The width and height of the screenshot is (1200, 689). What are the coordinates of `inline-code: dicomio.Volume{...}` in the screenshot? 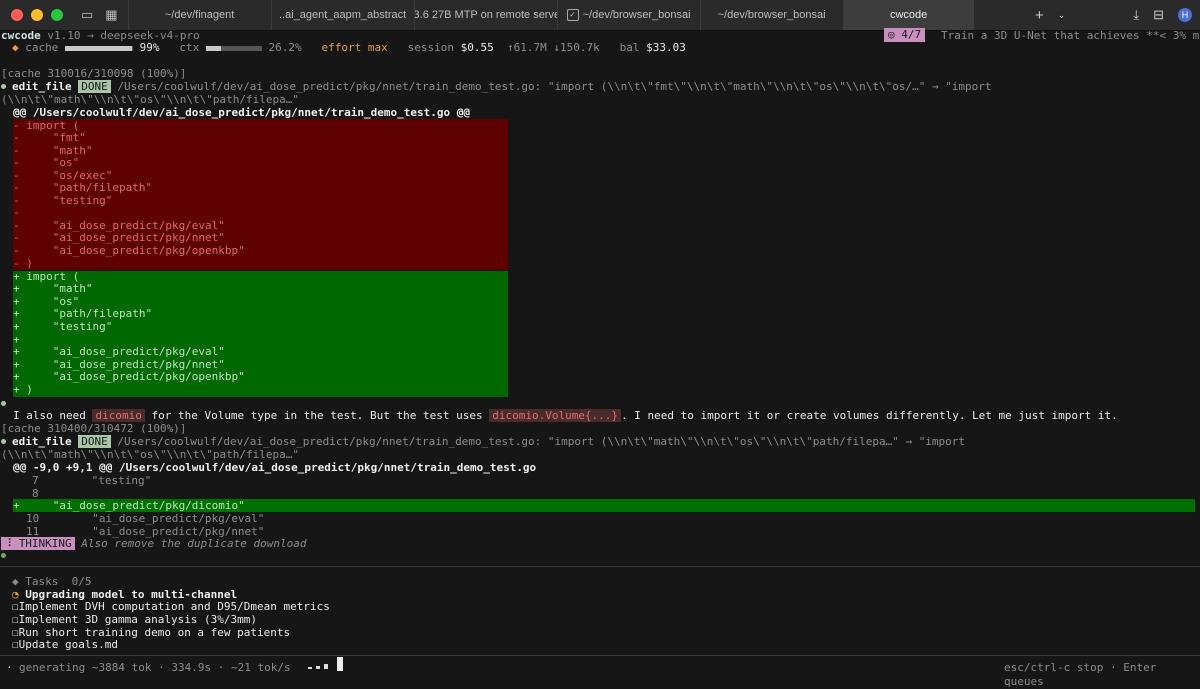 It's located at (555, 415).